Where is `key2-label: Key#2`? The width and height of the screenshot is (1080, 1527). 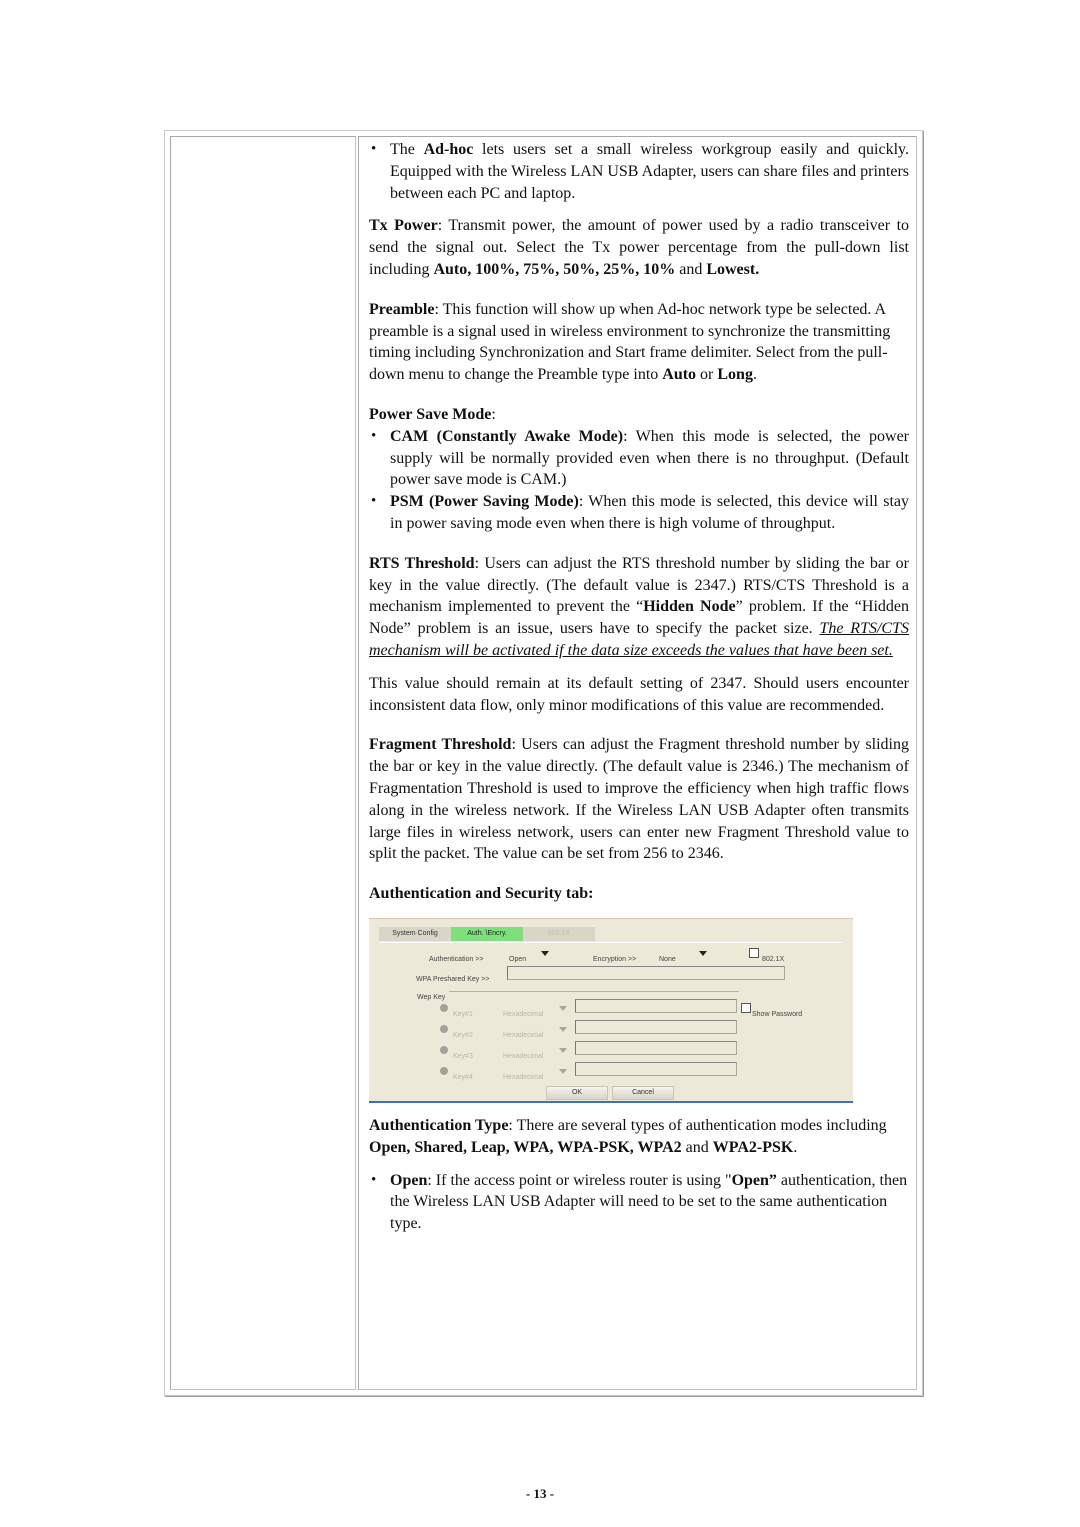 key2-label: Key#2 is located at coordinates (463, 1035).